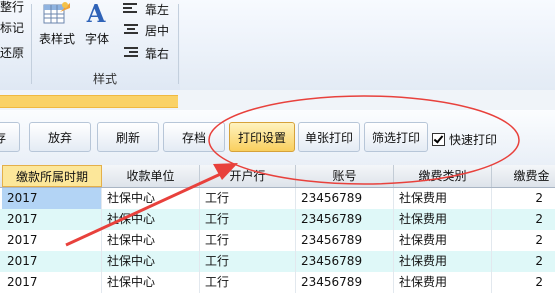 Image resolution: width=555 pixels, height=293 pixels. Describe the element at coordinates (105, 79) in the screenshot. I see `style-group-label: 样式` at that location.